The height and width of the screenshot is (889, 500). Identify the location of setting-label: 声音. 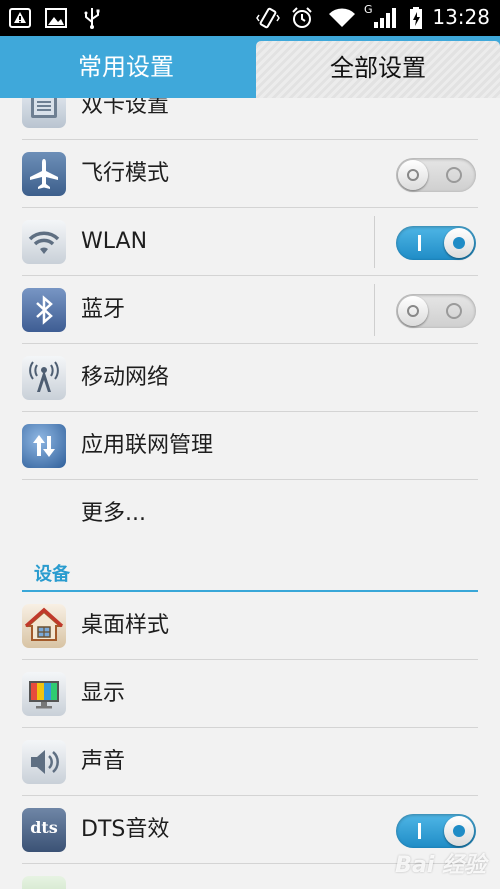
(103, 761).